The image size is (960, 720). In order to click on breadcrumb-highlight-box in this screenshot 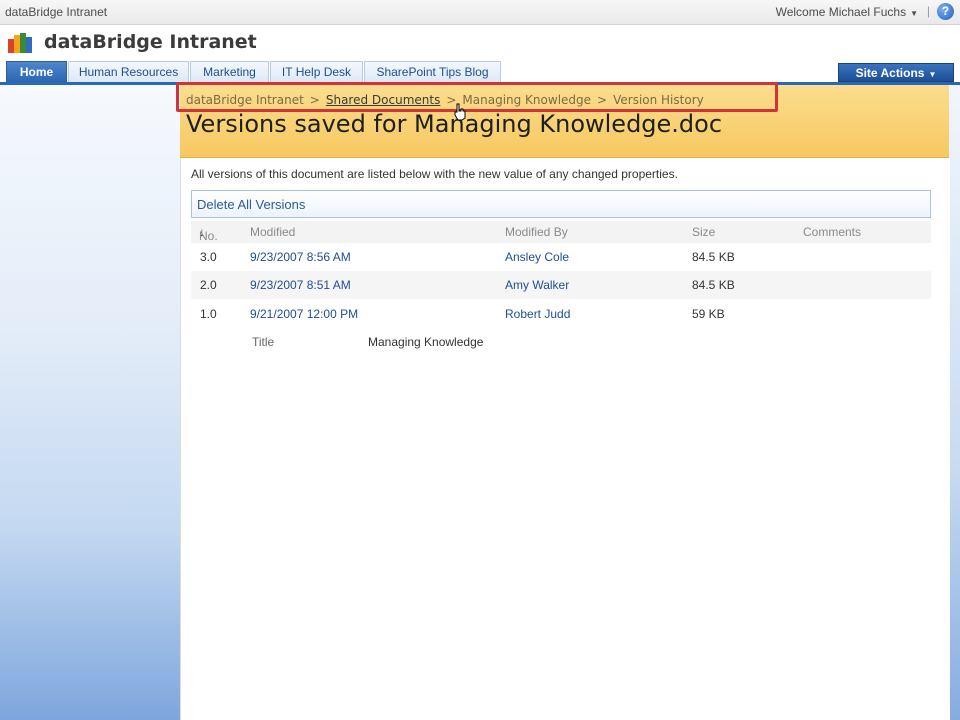, I will do `click(477, 97)`.